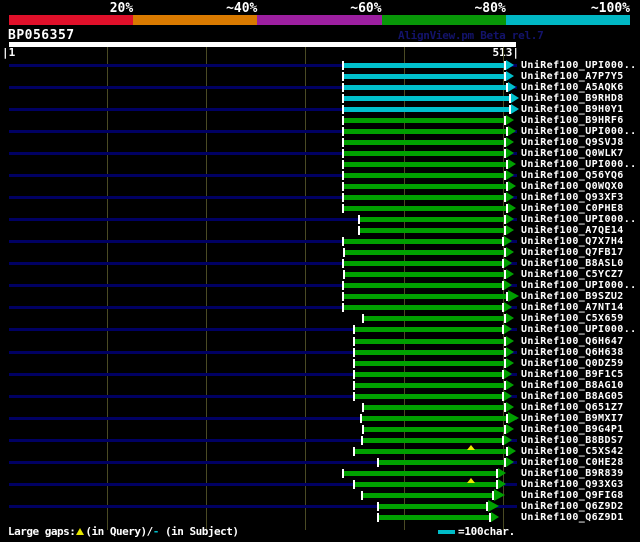 This screenshot has height=542, width=640. I want to click on query-id: BP056357, so click(41, 35).